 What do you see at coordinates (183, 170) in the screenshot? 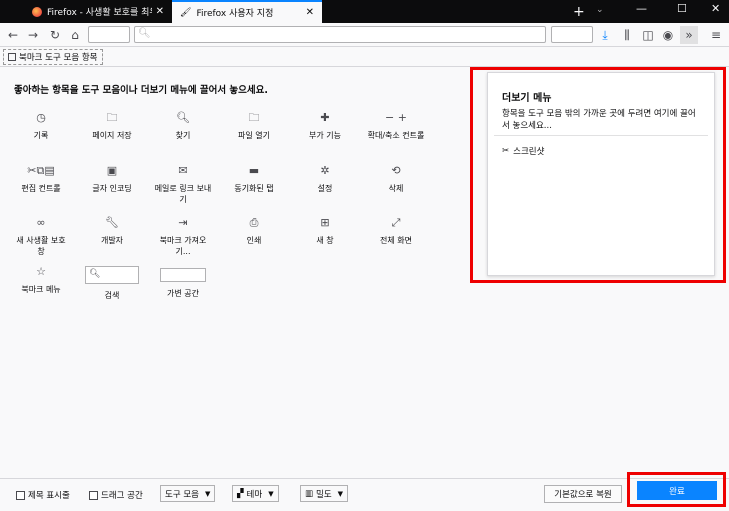
I see `mail-icon: ✉` at bounding box center [183, 170].